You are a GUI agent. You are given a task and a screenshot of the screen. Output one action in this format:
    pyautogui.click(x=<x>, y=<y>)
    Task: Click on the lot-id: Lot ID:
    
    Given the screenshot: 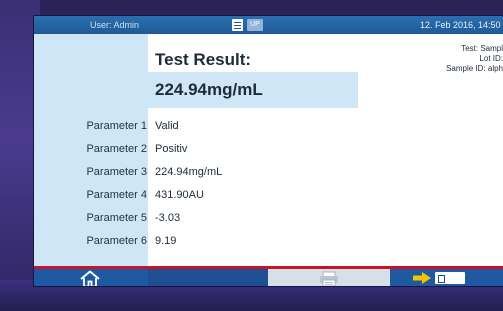 What is the action you would take?
    pyautogui.click(x=491, y=58)
    